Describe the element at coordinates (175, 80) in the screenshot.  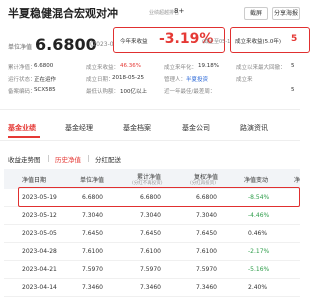
I see `manager-label: 管理人：` at that location.